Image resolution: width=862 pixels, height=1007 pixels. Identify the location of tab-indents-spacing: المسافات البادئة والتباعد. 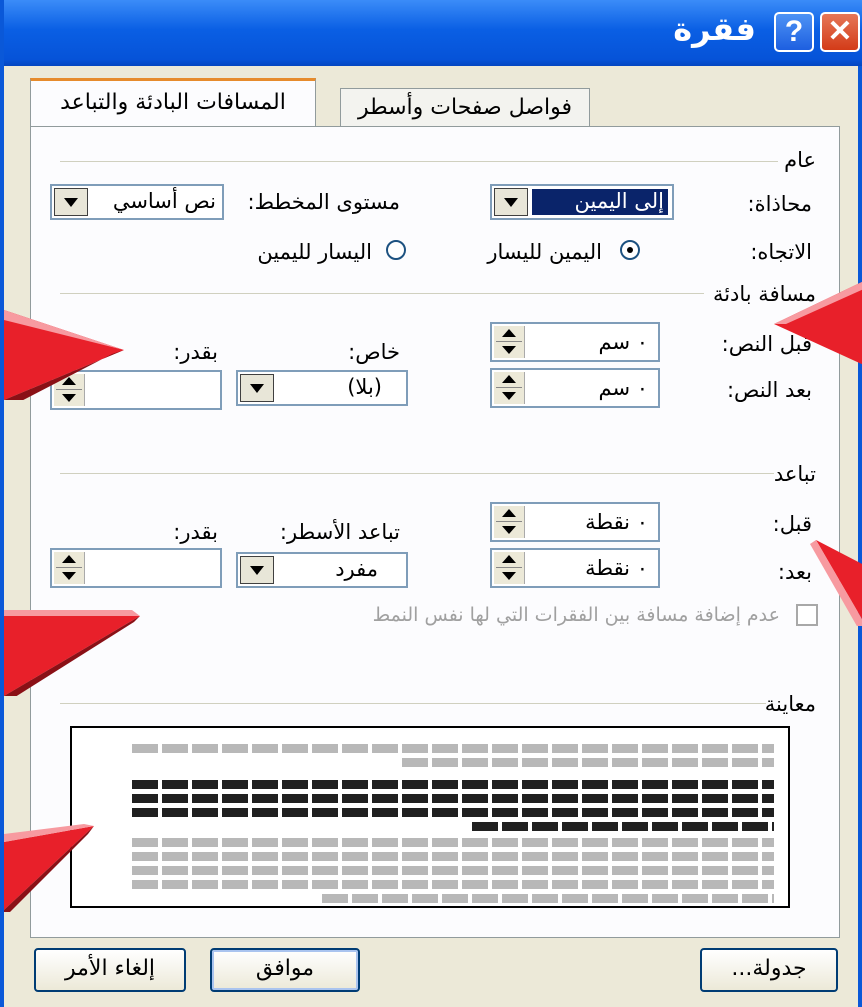
(173, 104).